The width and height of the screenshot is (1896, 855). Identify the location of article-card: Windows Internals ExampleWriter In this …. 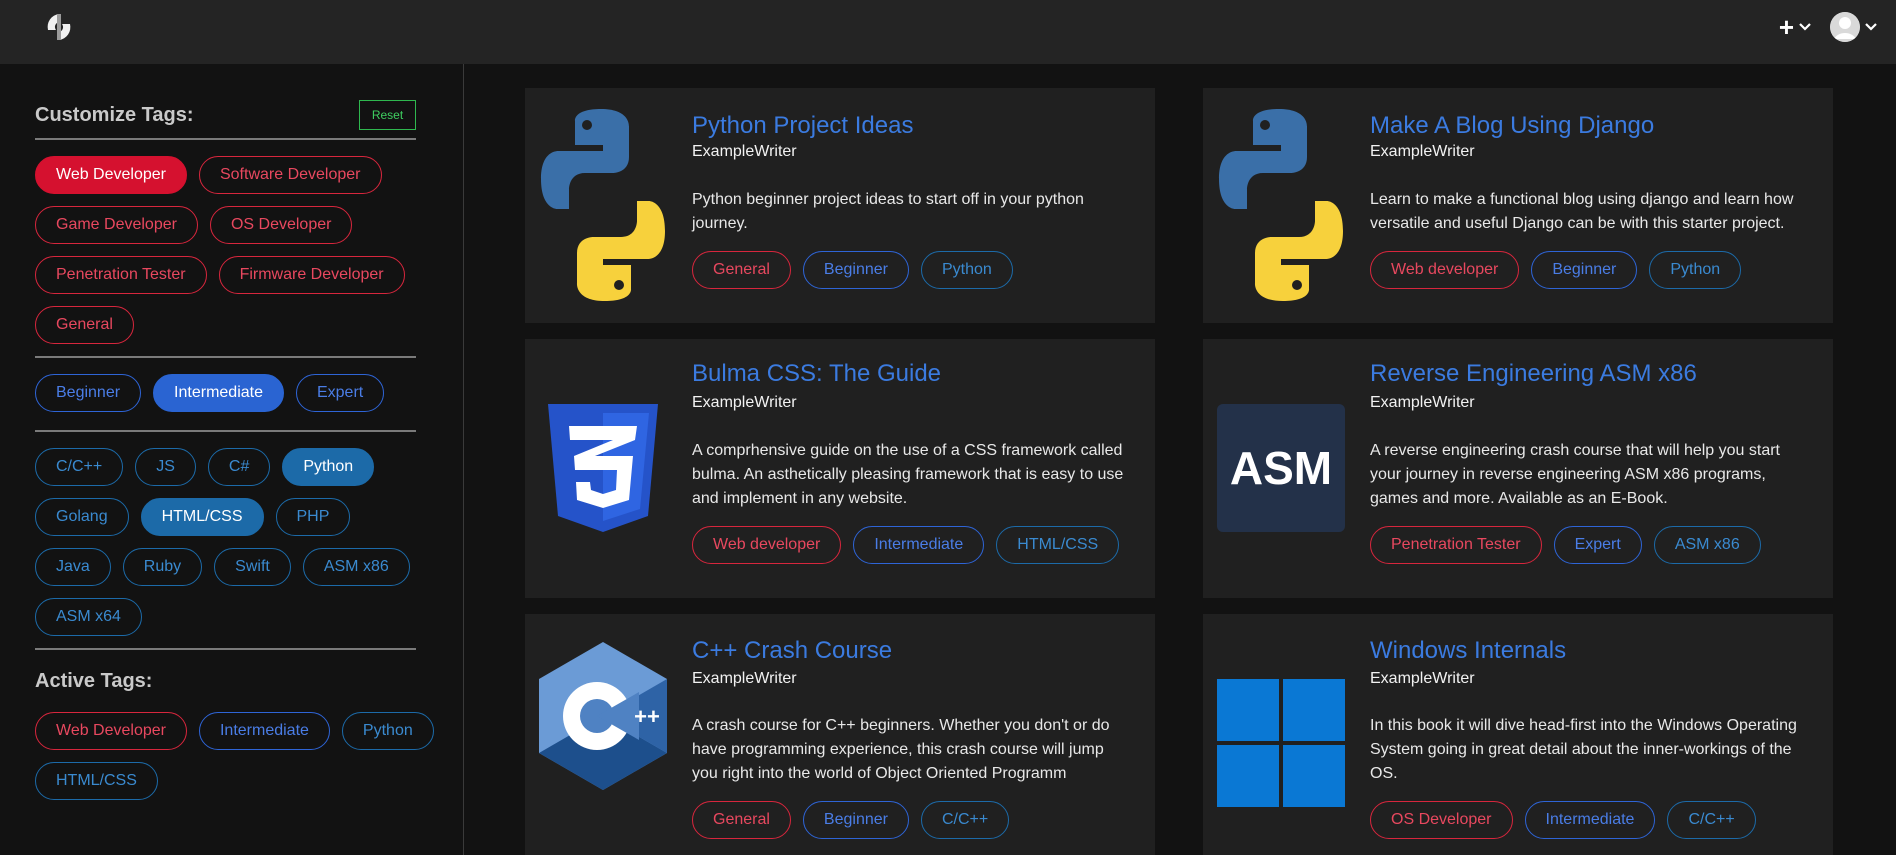
(1518, 734).